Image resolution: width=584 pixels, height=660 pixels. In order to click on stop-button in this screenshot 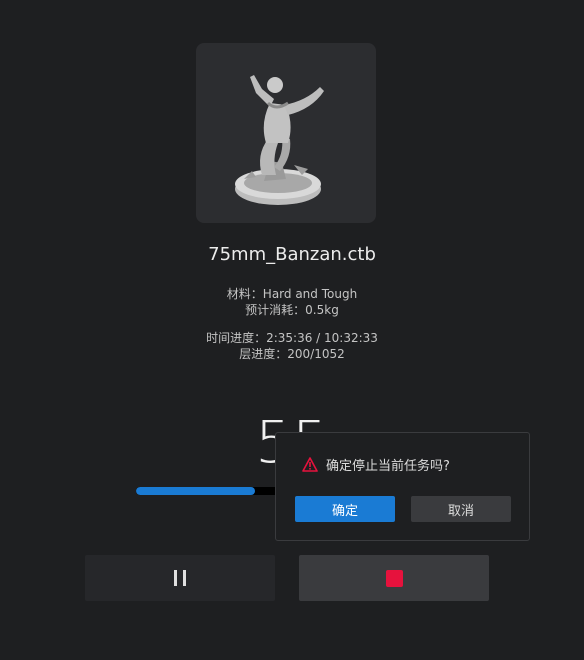, I will do `click(394, 578)`.